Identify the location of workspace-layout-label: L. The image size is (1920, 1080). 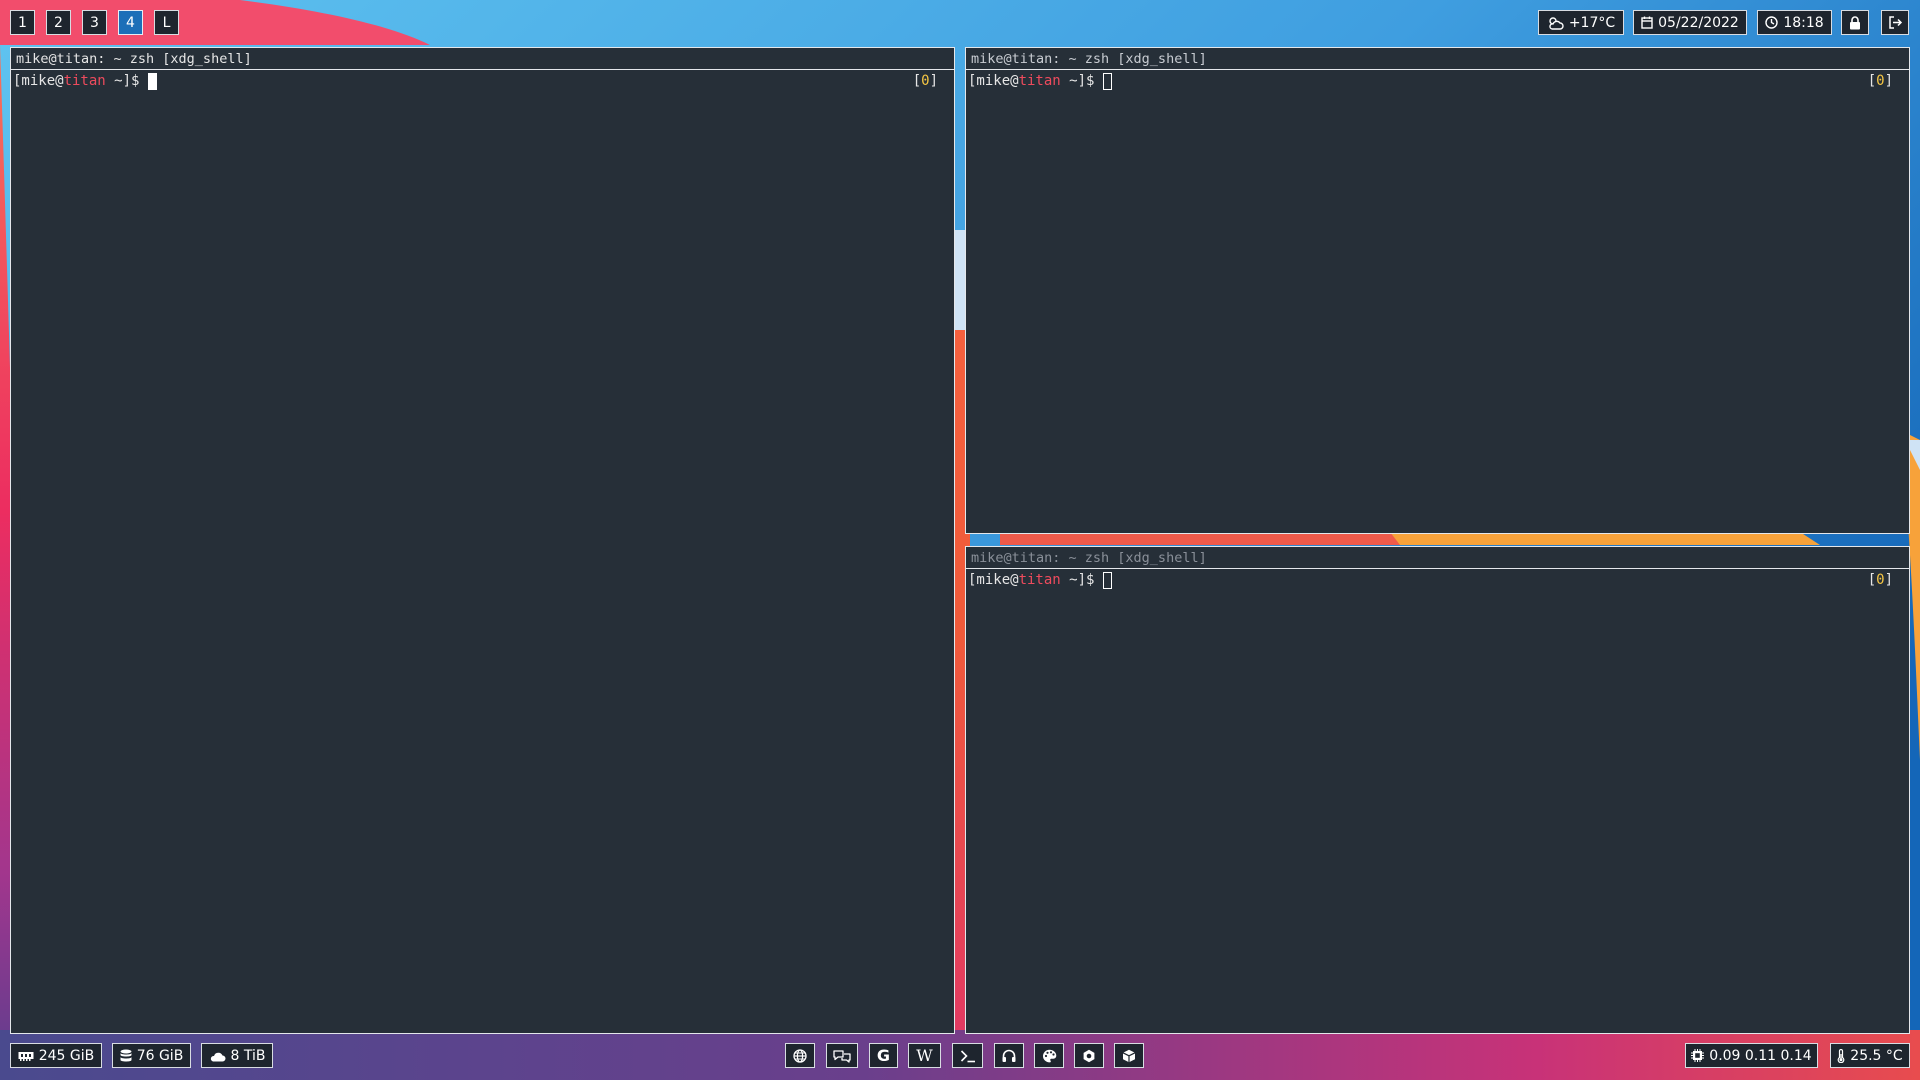
(166, 22).